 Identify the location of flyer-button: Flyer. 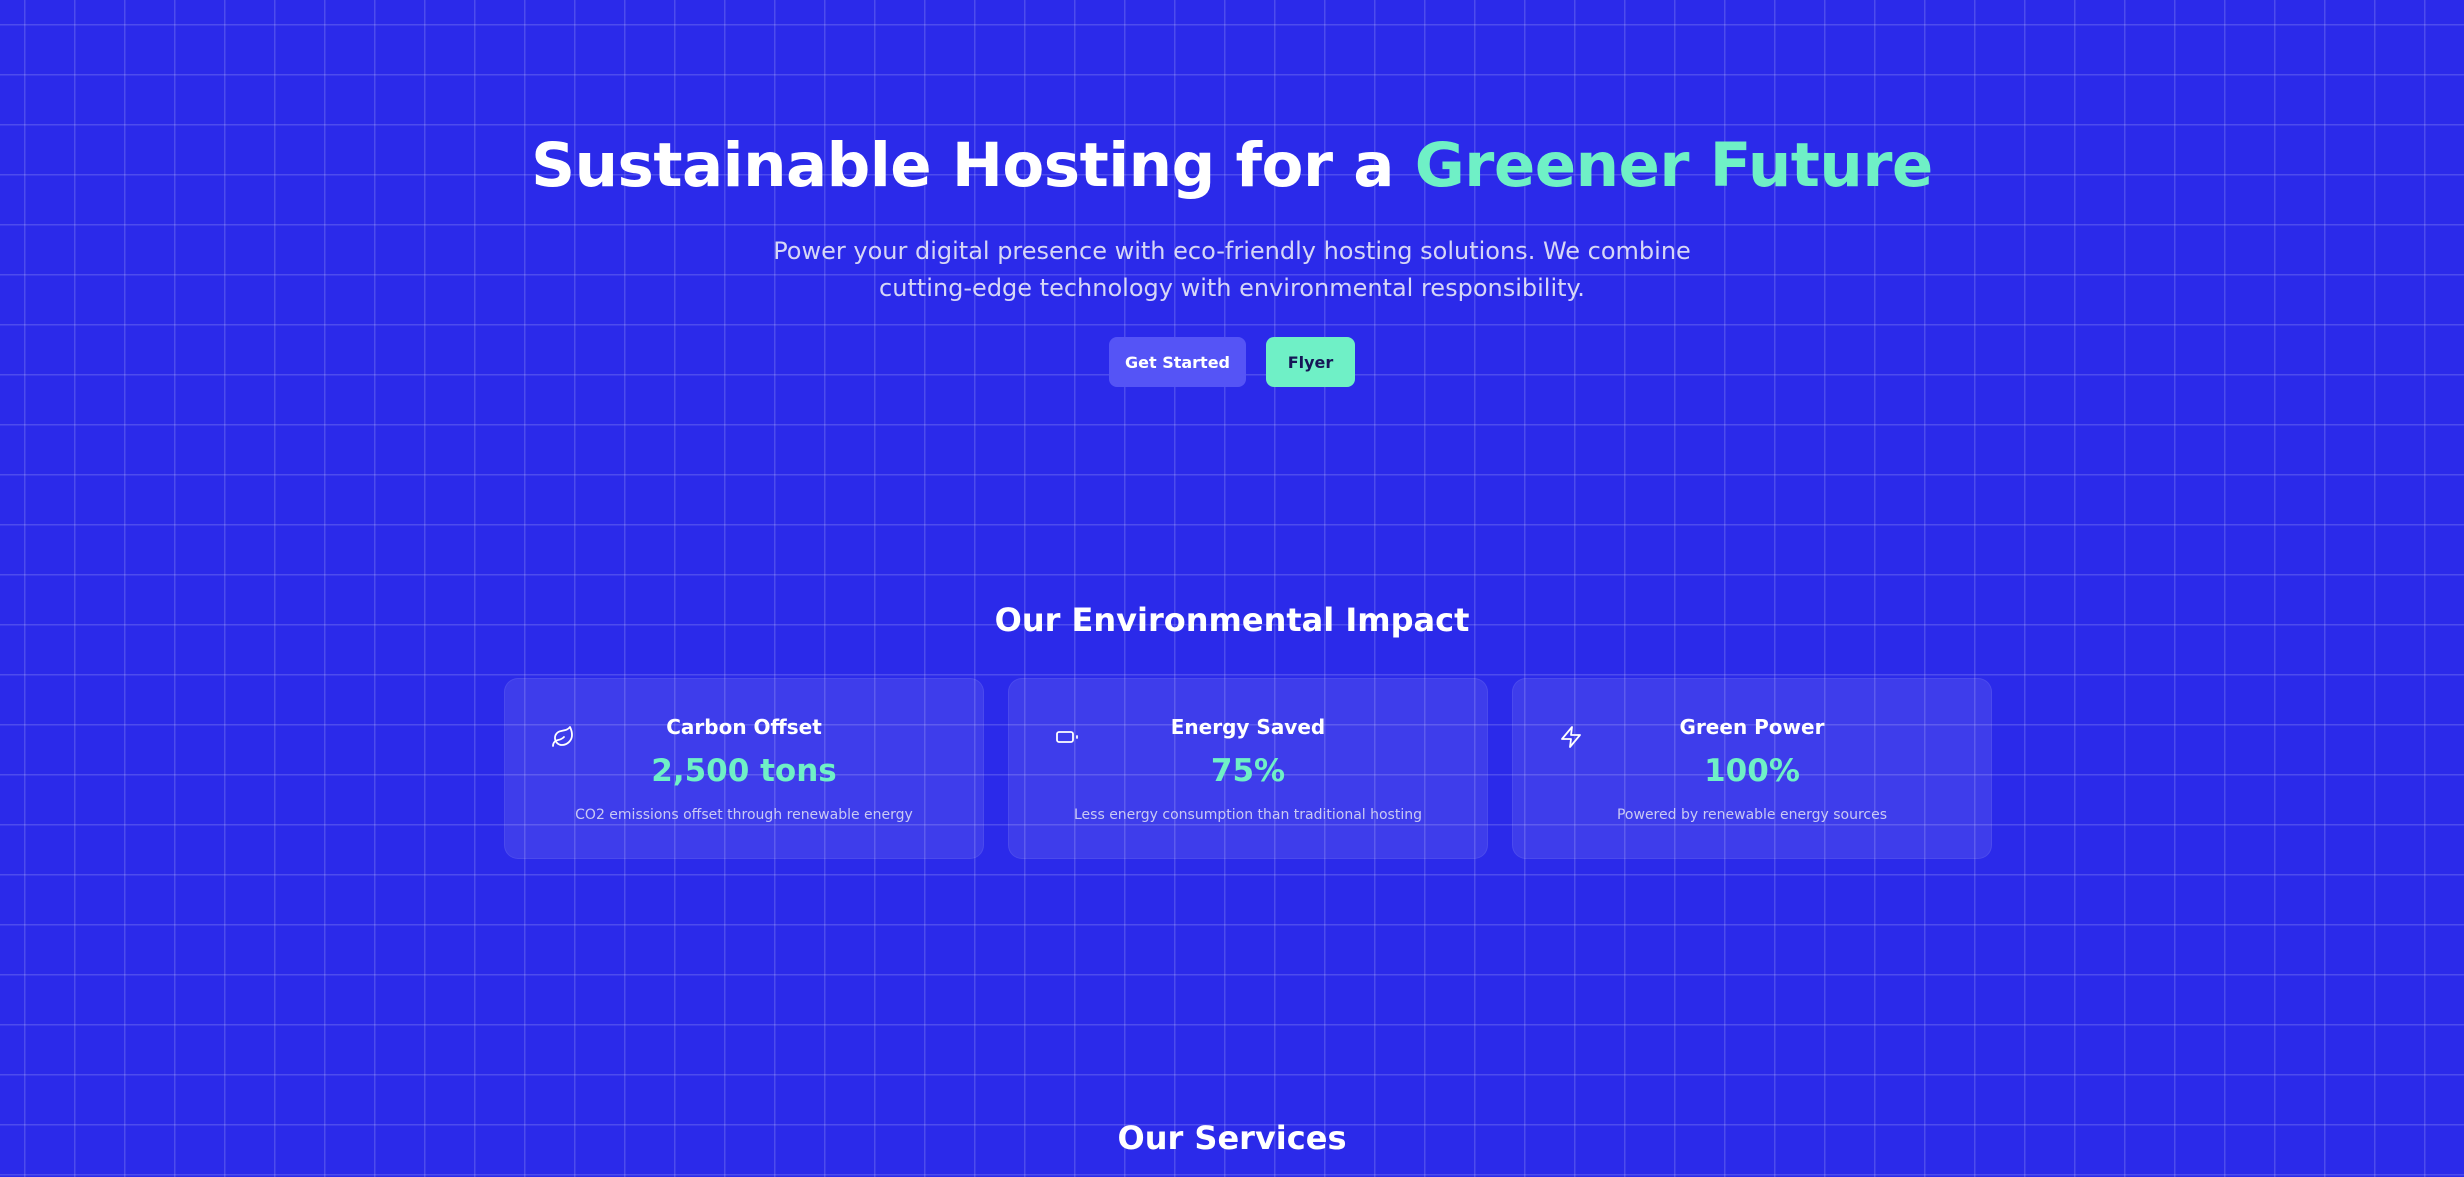
(1310, 362).